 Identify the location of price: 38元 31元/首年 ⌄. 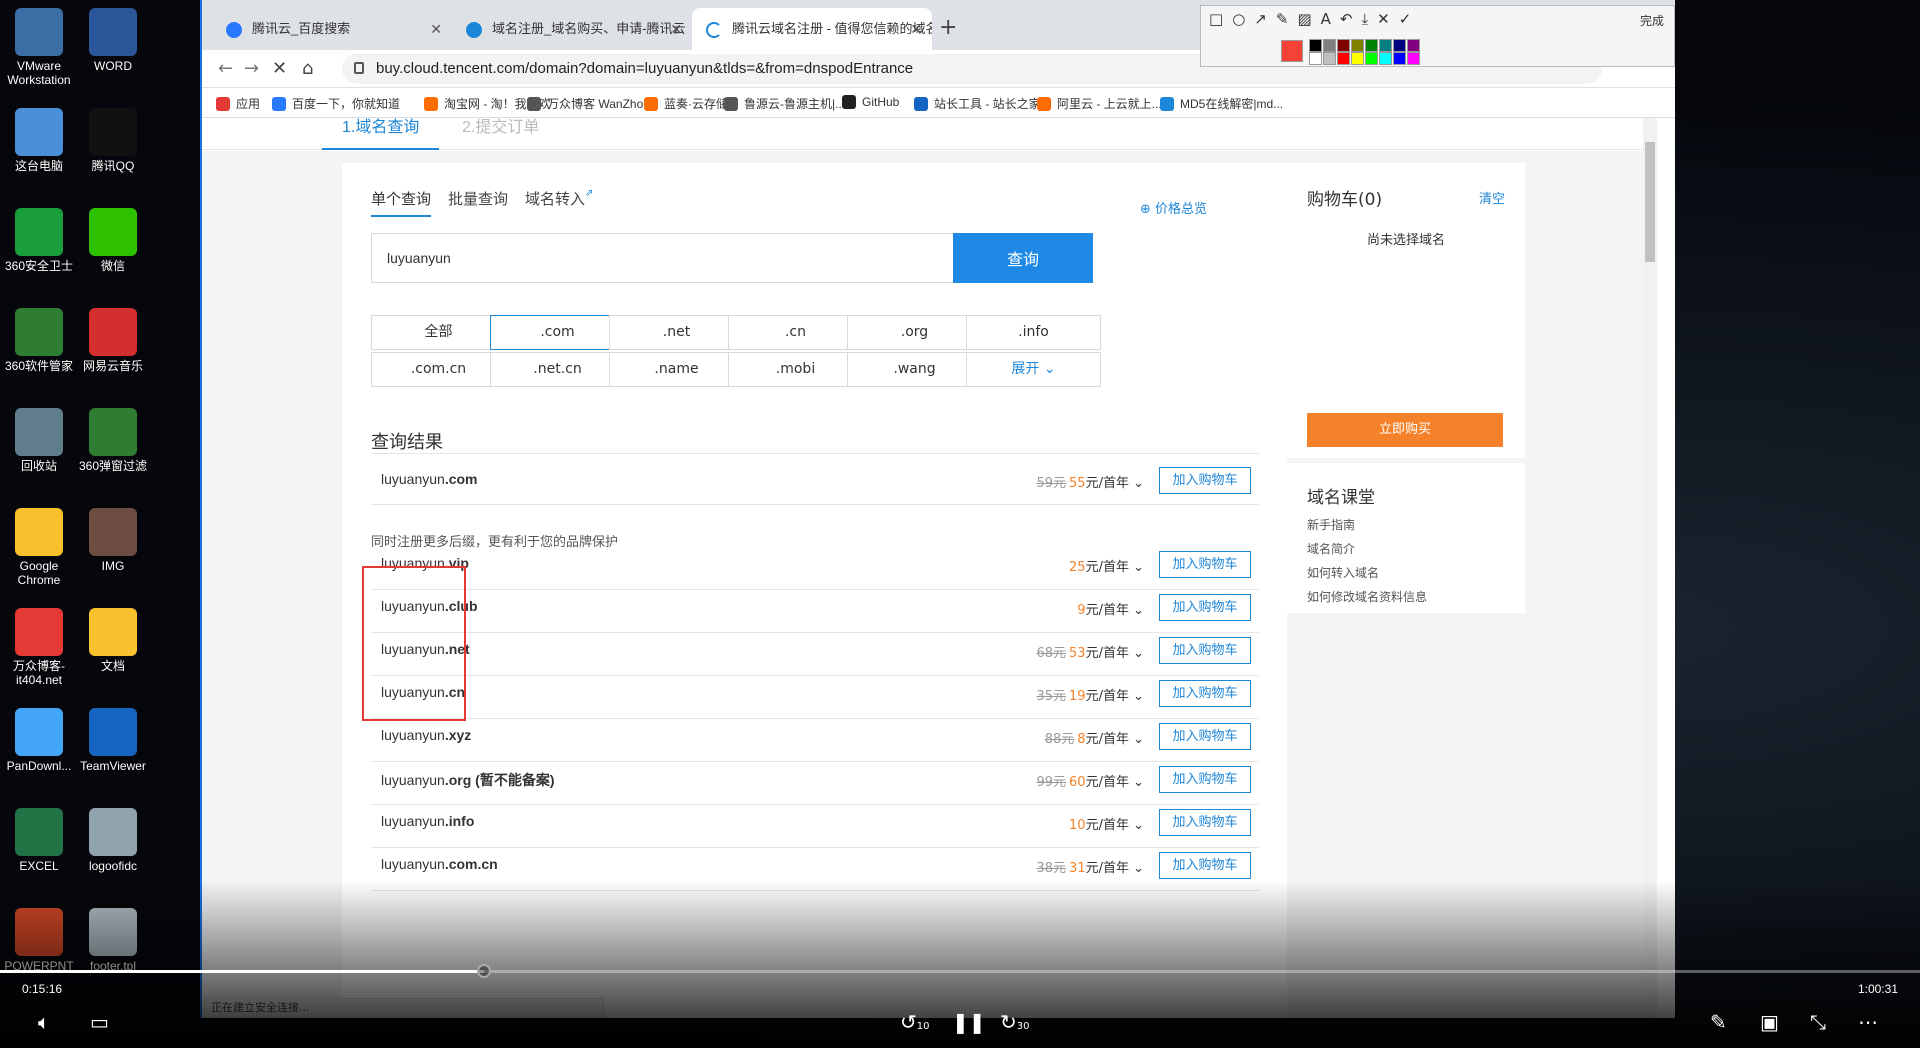
(1090, 866).